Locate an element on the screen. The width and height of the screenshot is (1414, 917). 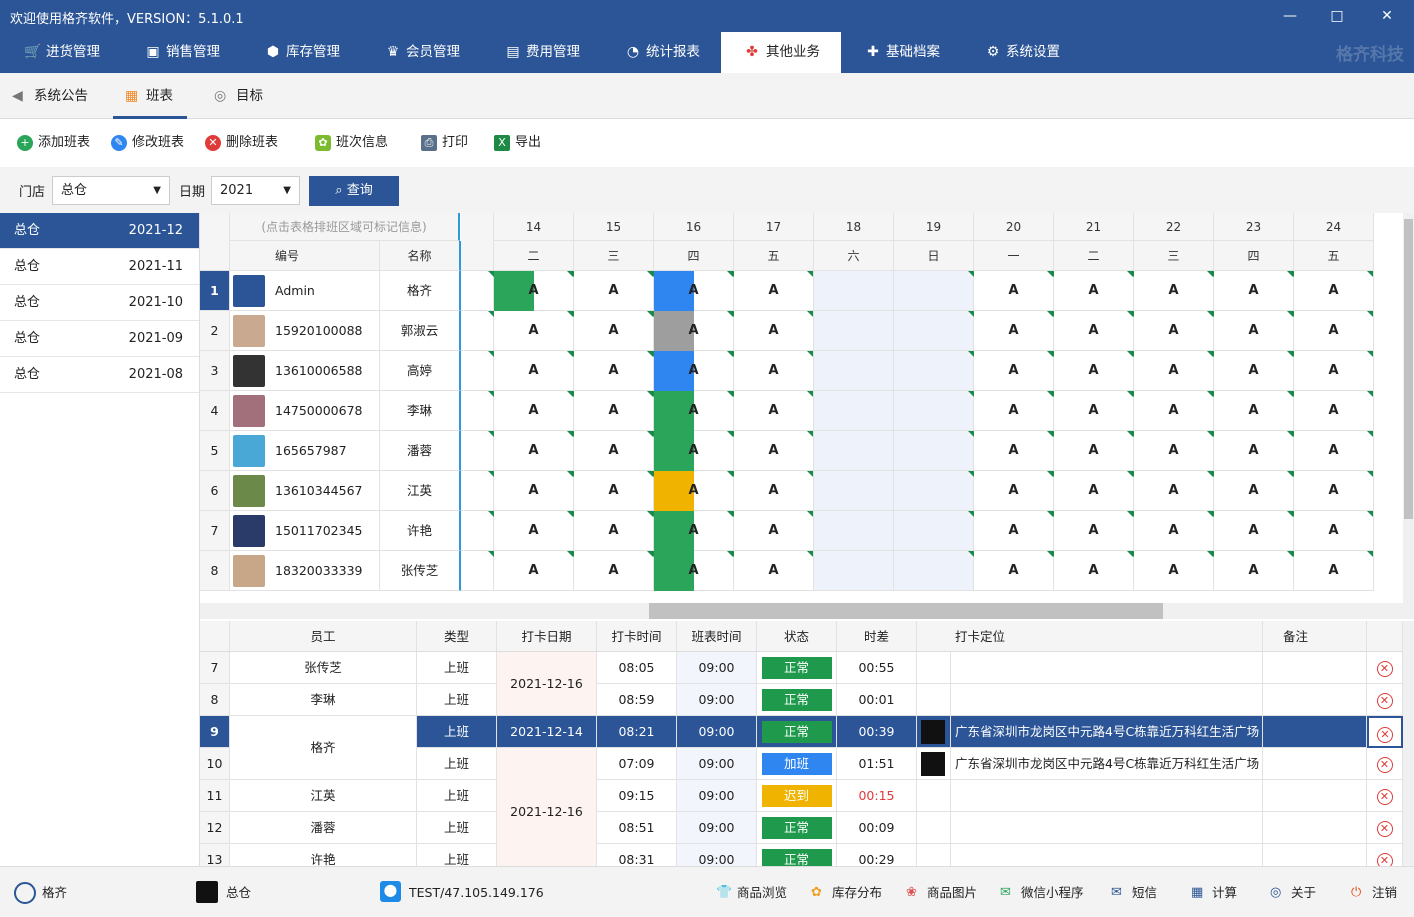
employee-code-cell: 15011702345 is located at coordinates (305, 531).